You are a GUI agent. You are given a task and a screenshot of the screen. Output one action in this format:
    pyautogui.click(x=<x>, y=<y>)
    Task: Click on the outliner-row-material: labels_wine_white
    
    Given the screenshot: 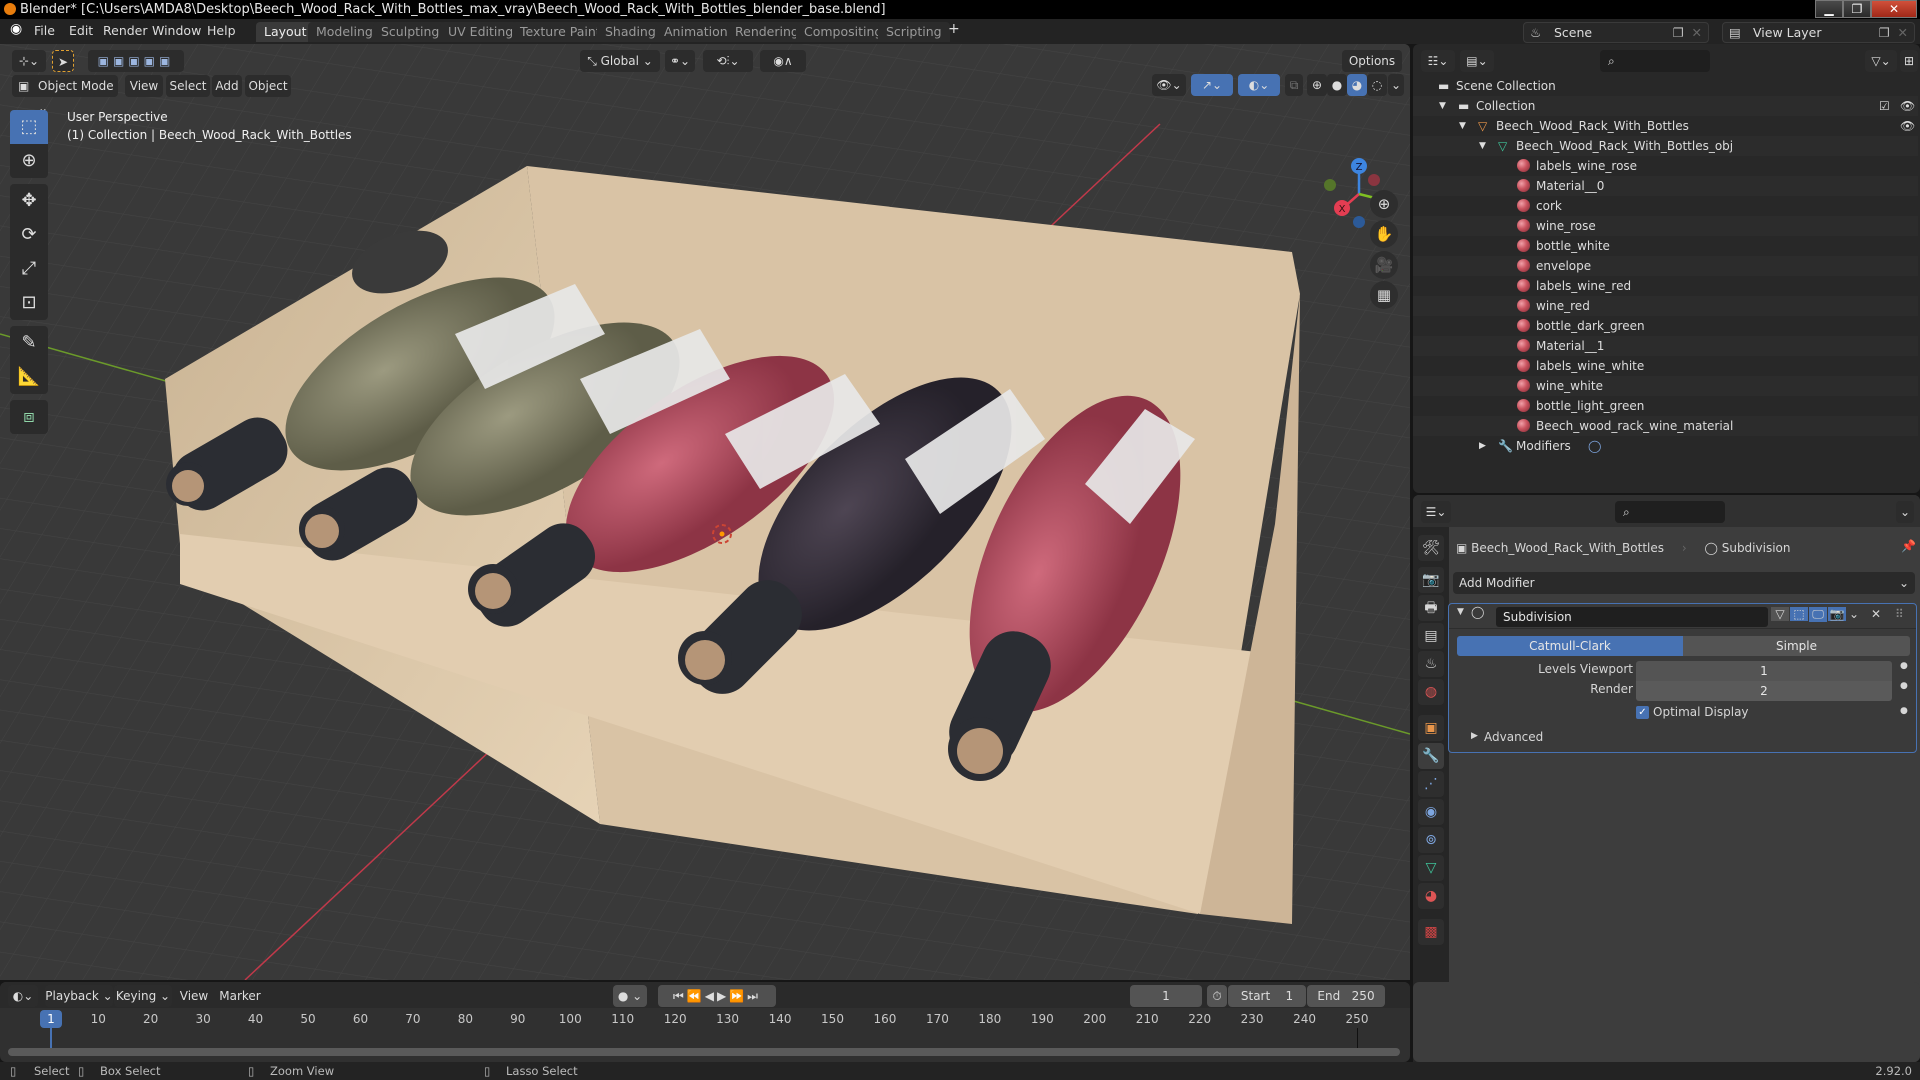 What is the action you would take?
    pyautogui.click(x=1665, y=366)
    